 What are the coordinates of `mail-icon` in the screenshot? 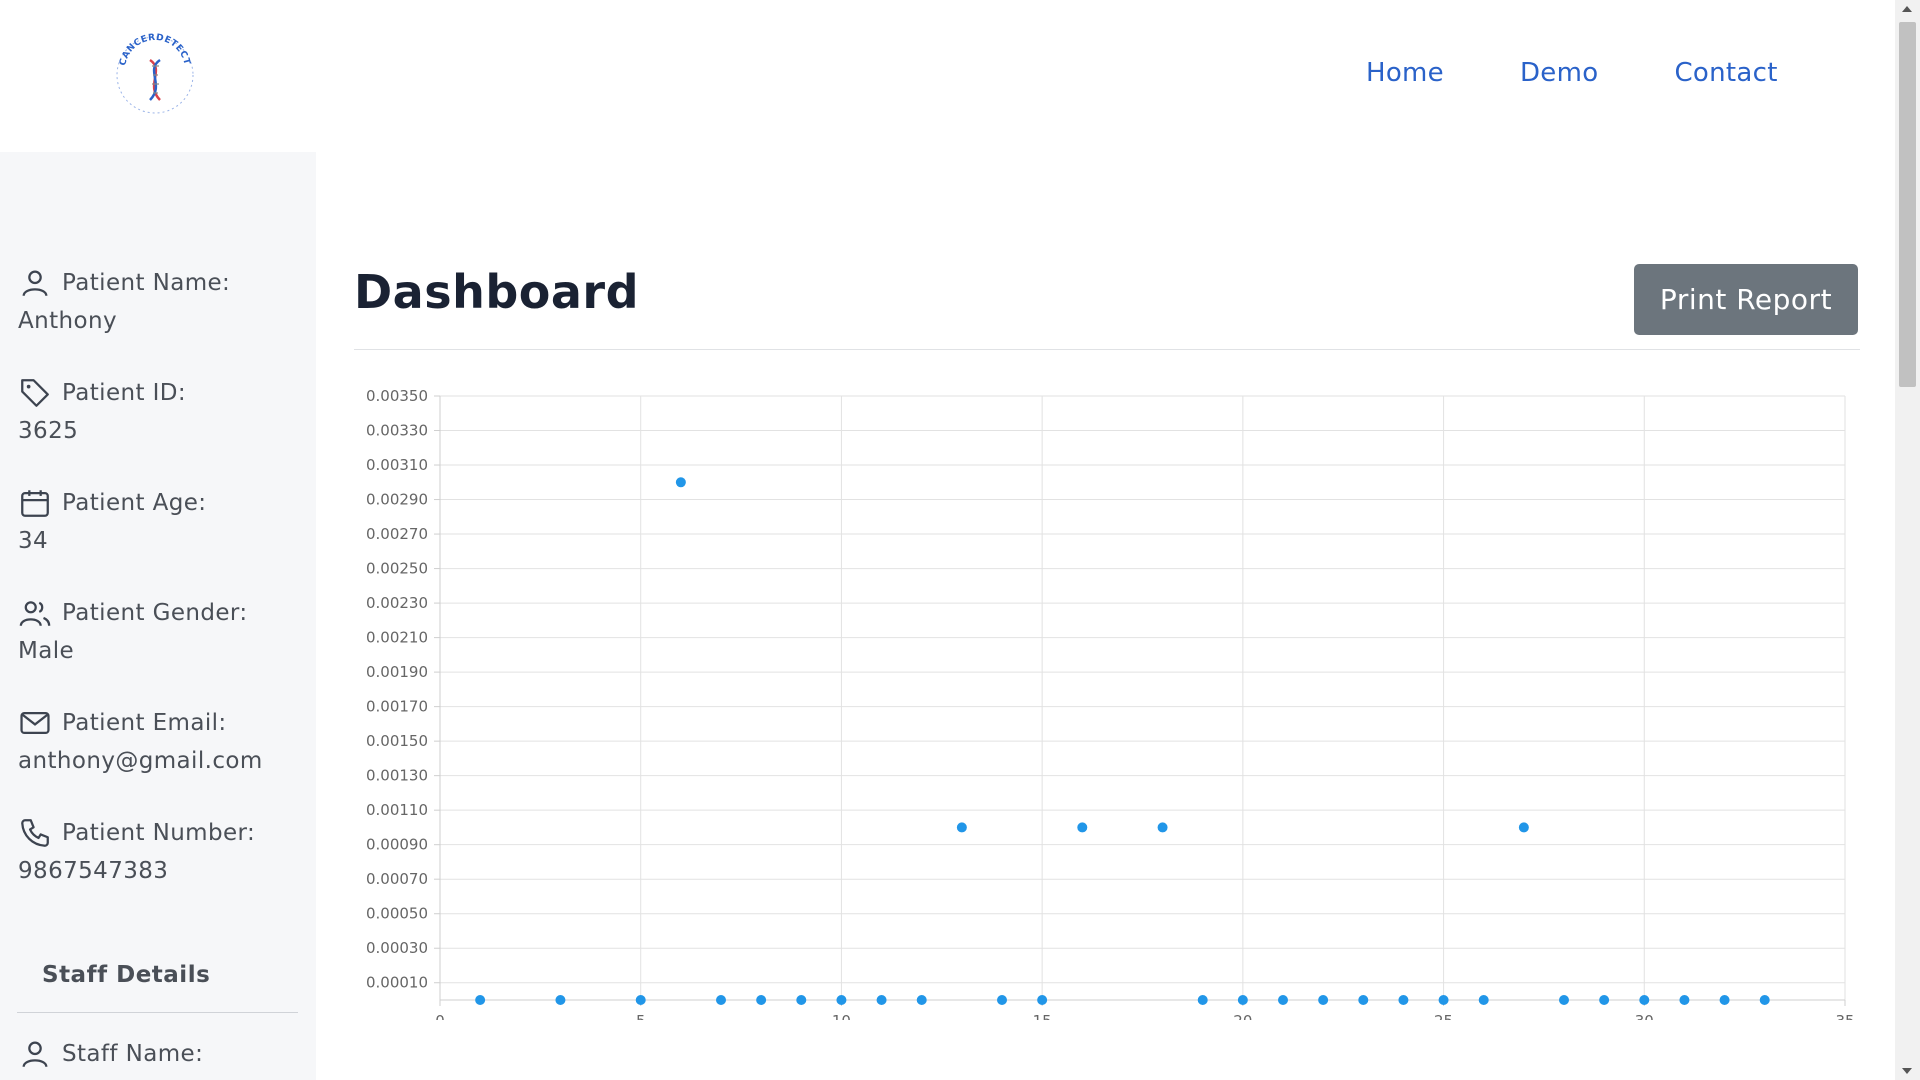 It's located at (35, 723).